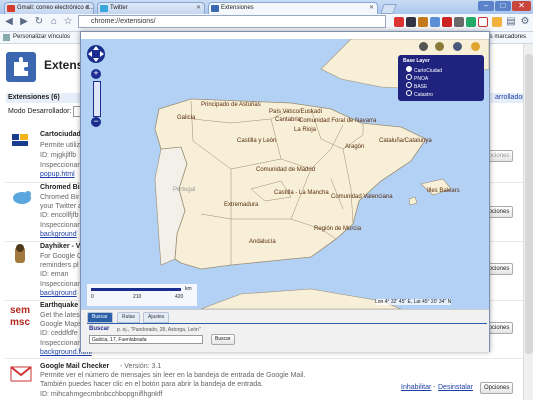  I want to click on layer-option-label: Catastro, so click(423, 95).